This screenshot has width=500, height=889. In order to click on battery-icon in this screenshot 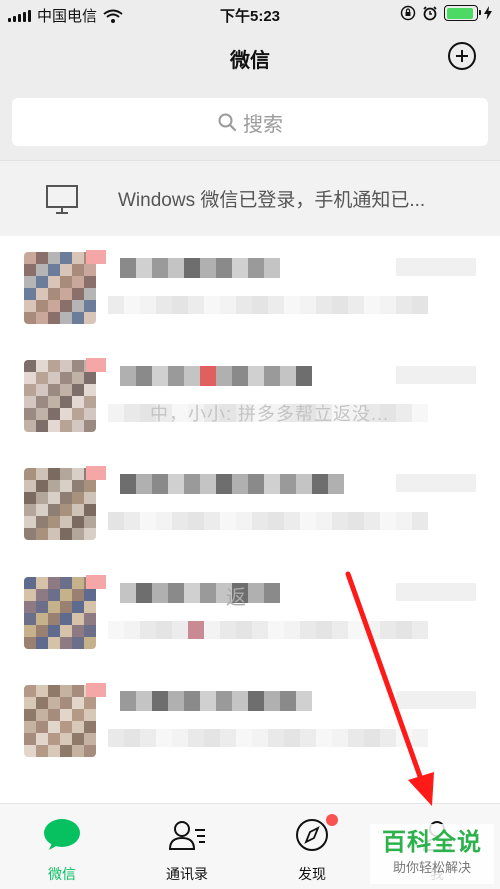, I will do `click(462, 13)`.